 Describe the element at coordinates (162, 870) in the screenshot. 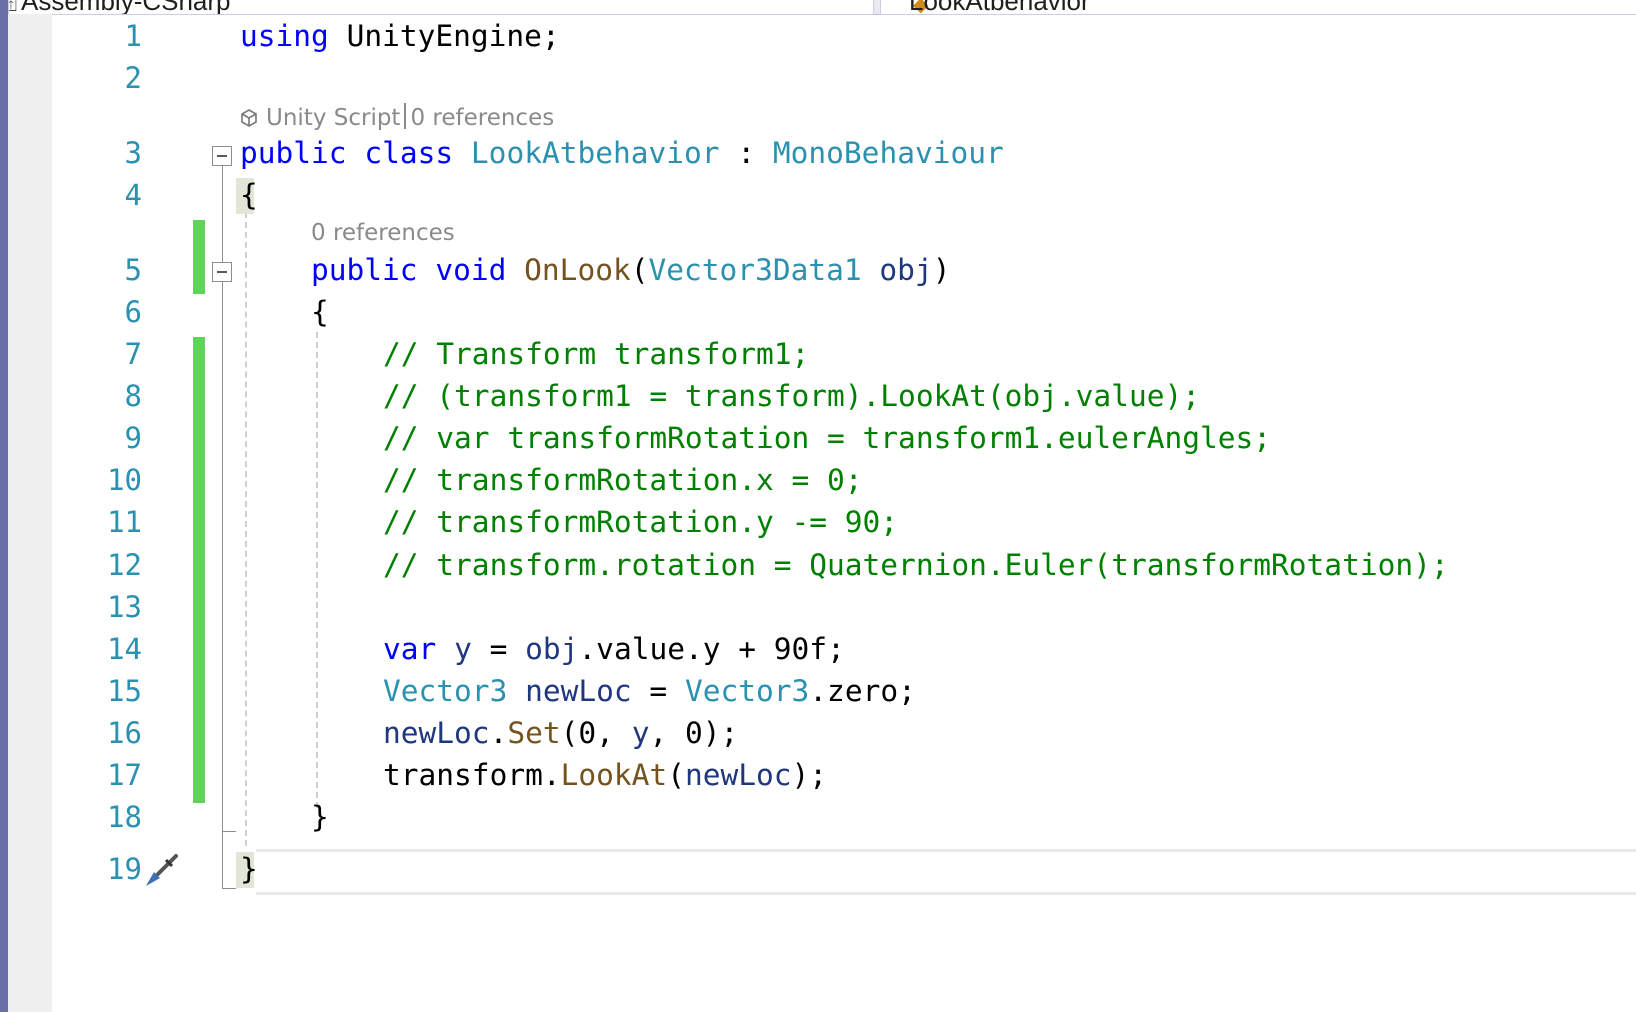

I see `screwdriver-icon` at that location.